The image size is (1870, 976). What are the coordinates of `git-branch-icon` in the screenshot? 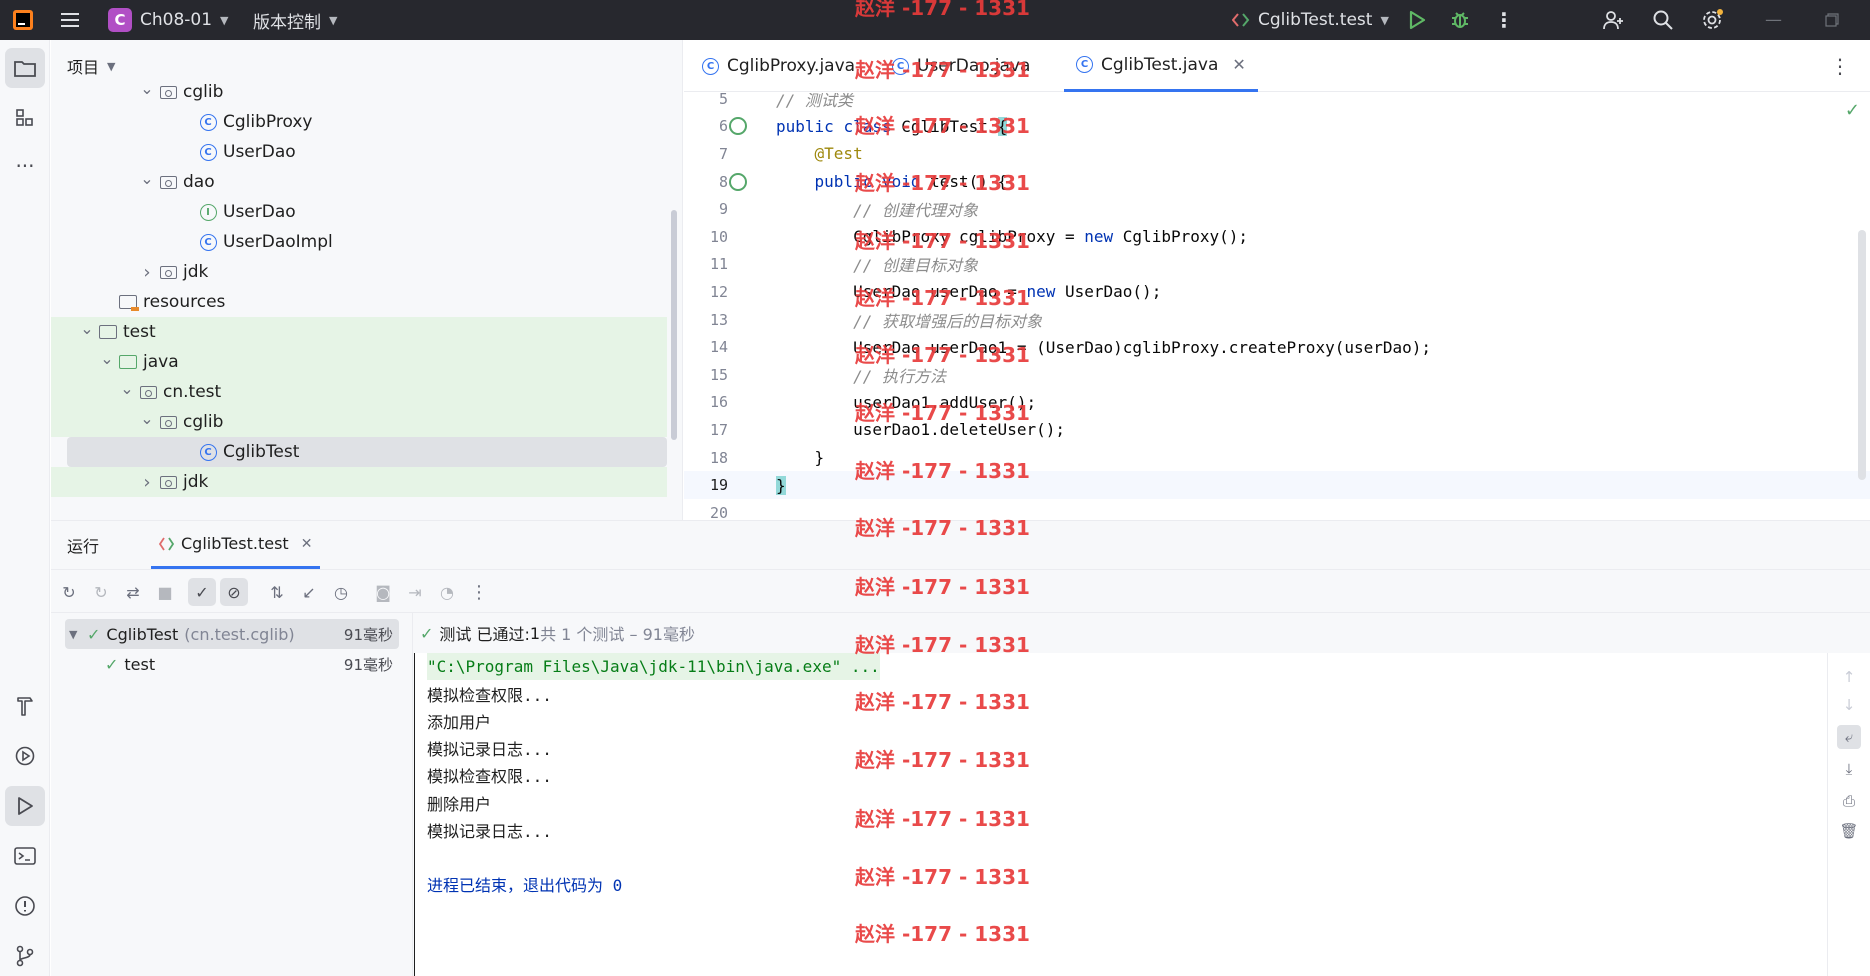 It's located at (25, 956).